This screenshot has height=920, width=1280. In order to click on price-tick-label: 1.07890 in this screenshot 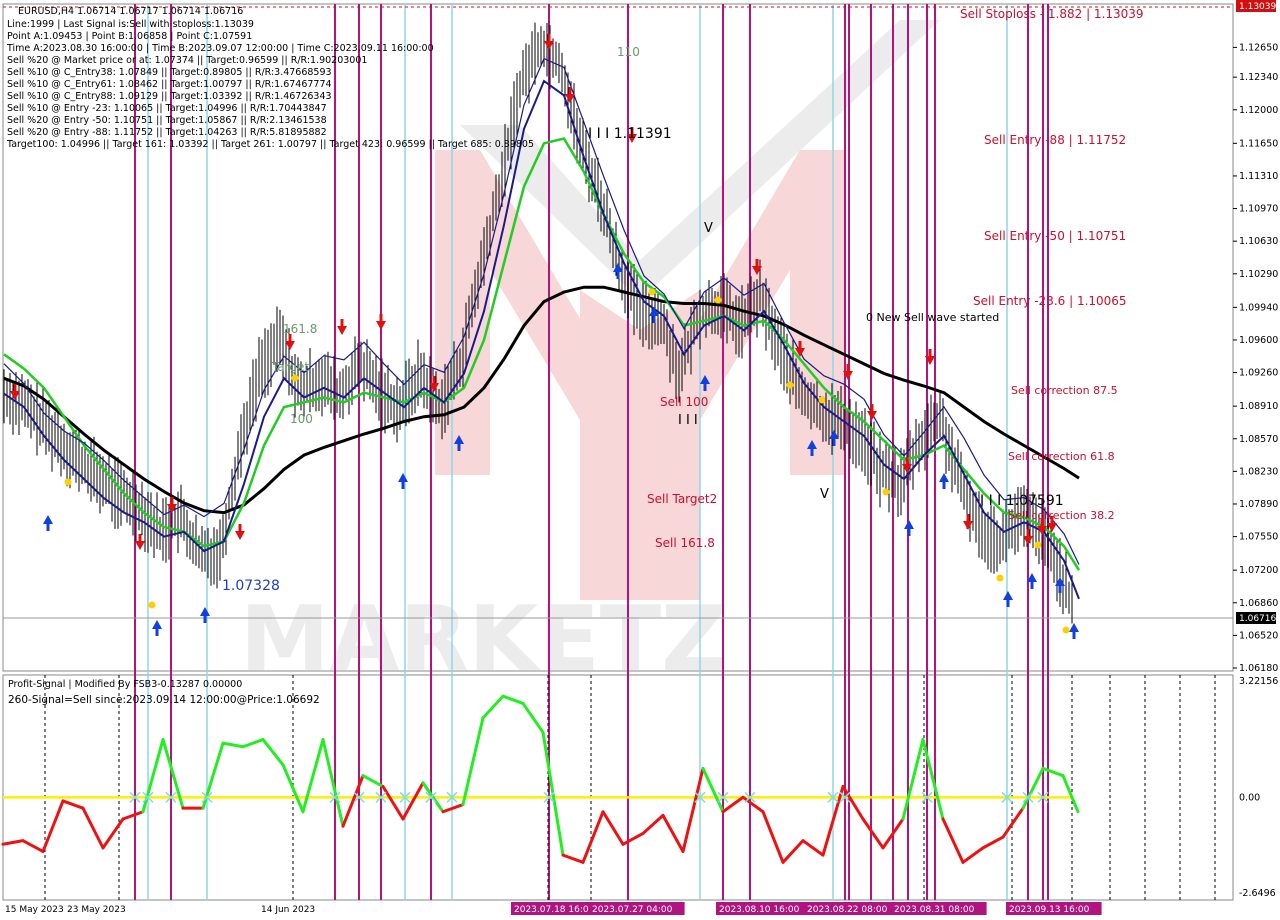, I will do `click(1258, 504)`.